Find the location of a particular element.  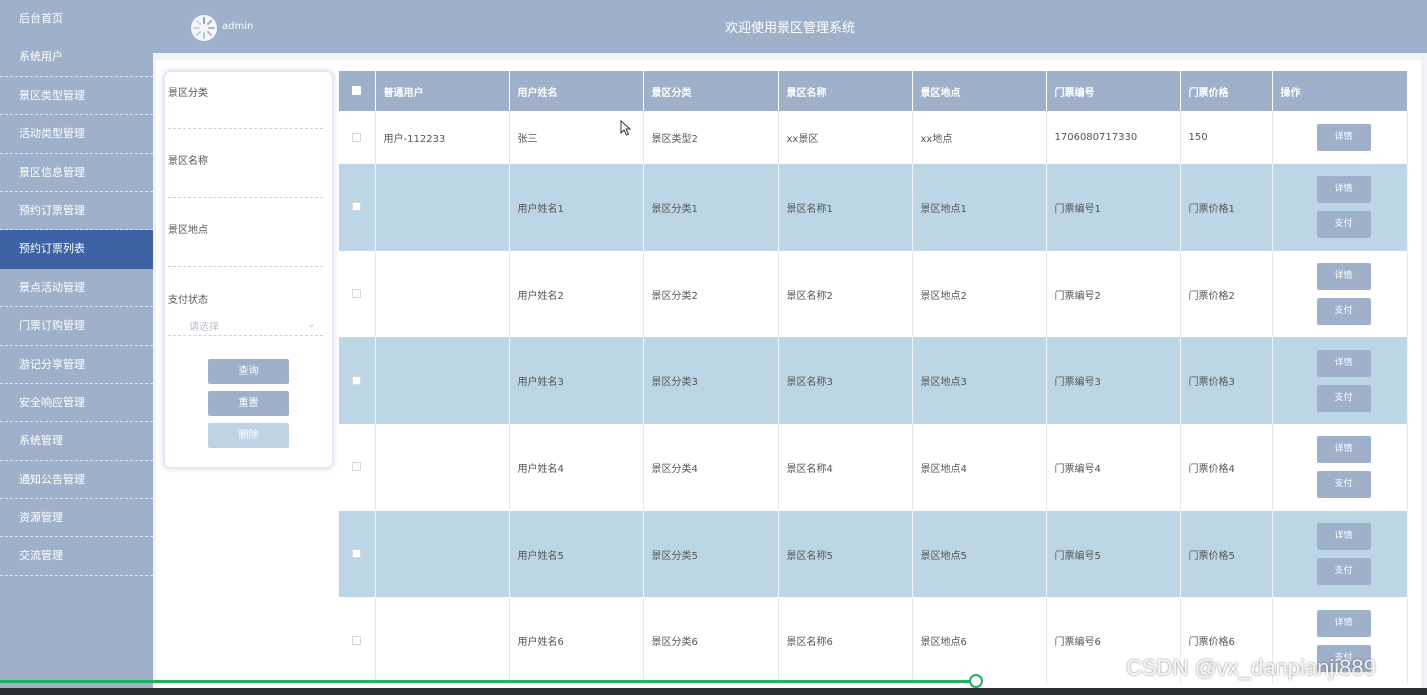

sidebar-item-scenic-activities: 景点活动管理 is located at coordinates (76, 288).